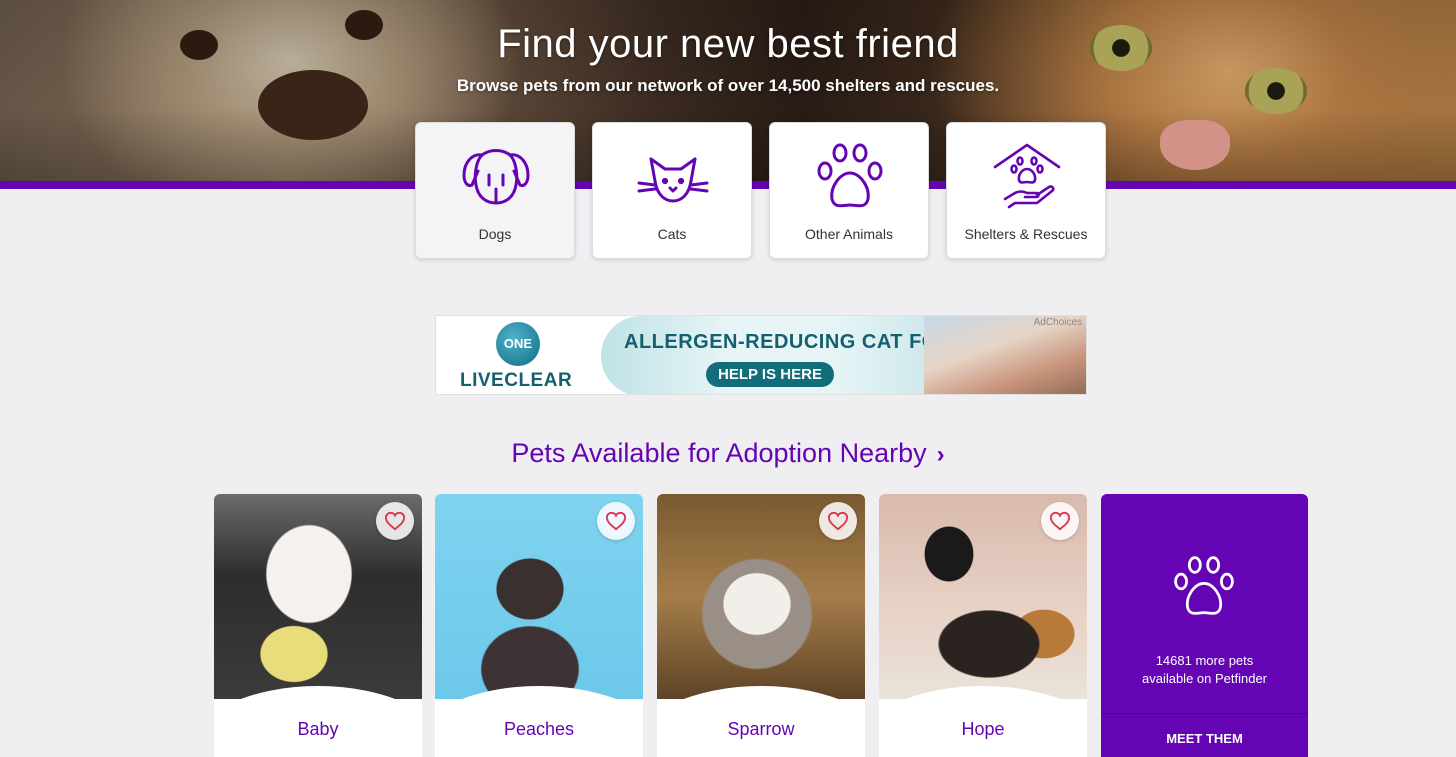 The image size is (1456, 757). I want to click on pet-name: Sparrow, so click(761, 729).